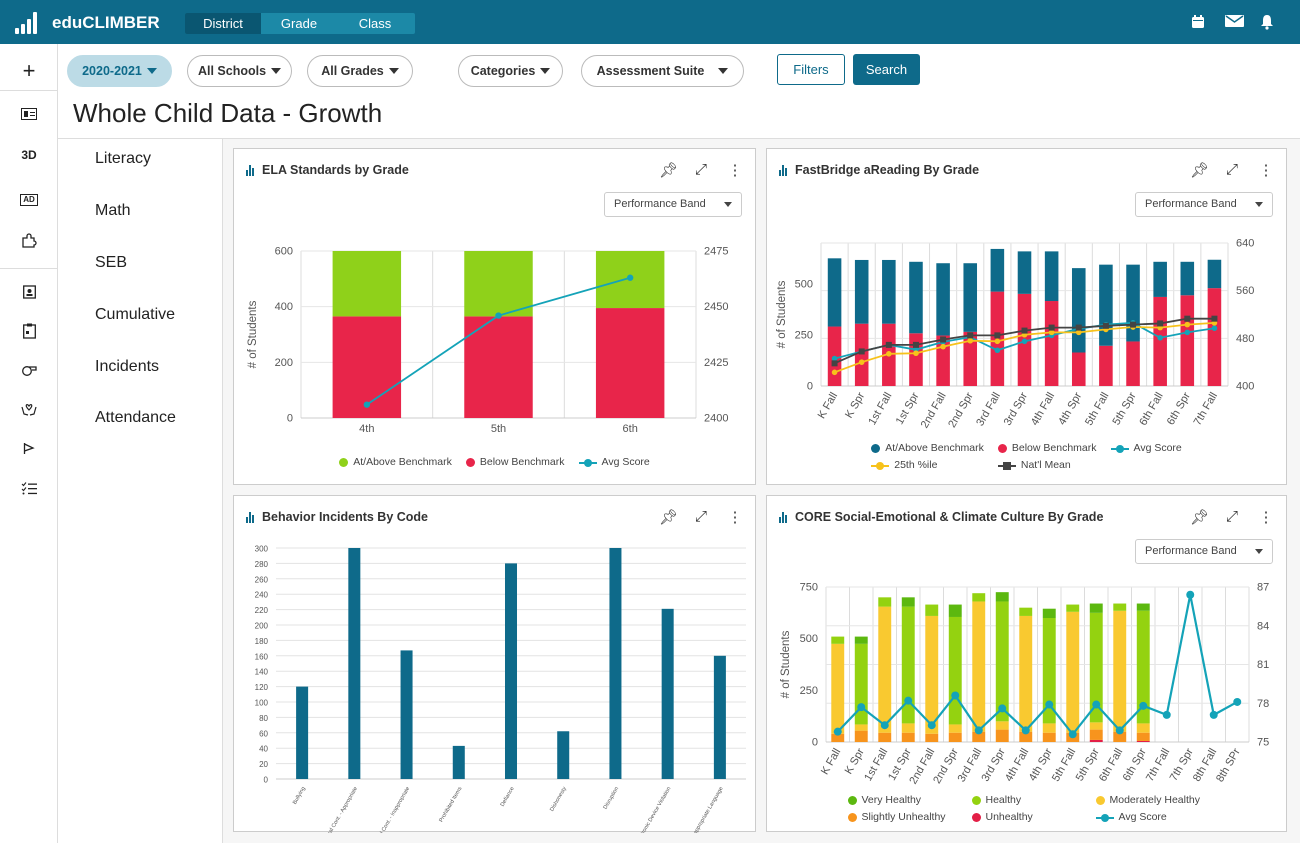 This screenshot has width=1300, height=843. Describe the element at coordinates (1234, 22) in the screenshot. I see `mail-icon` at that location.